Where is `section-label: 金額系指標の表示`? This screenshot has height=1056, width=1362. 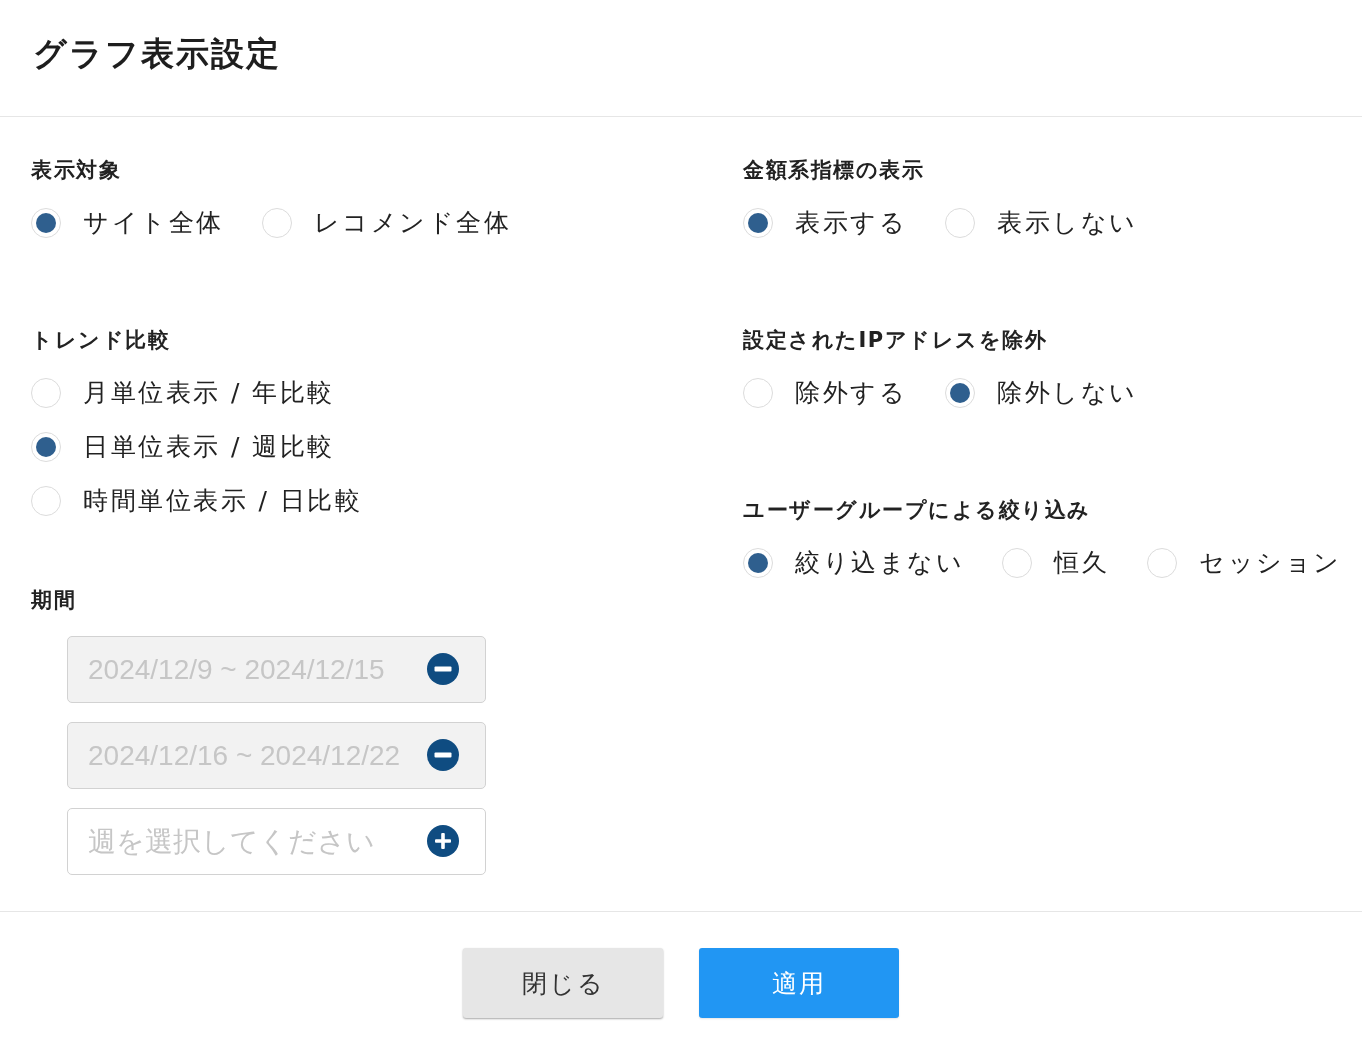 section-label: 金額系指標の表示 is located at coordinates (834, 170).